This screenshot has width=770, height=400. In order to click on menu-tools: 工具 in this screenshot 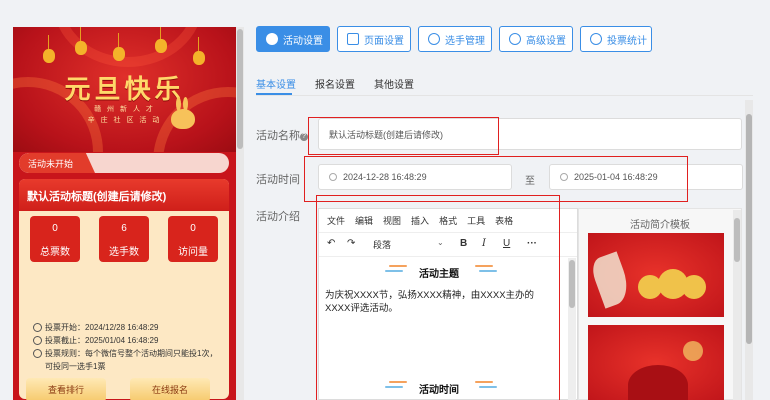, I will do `click(476, 220)`.